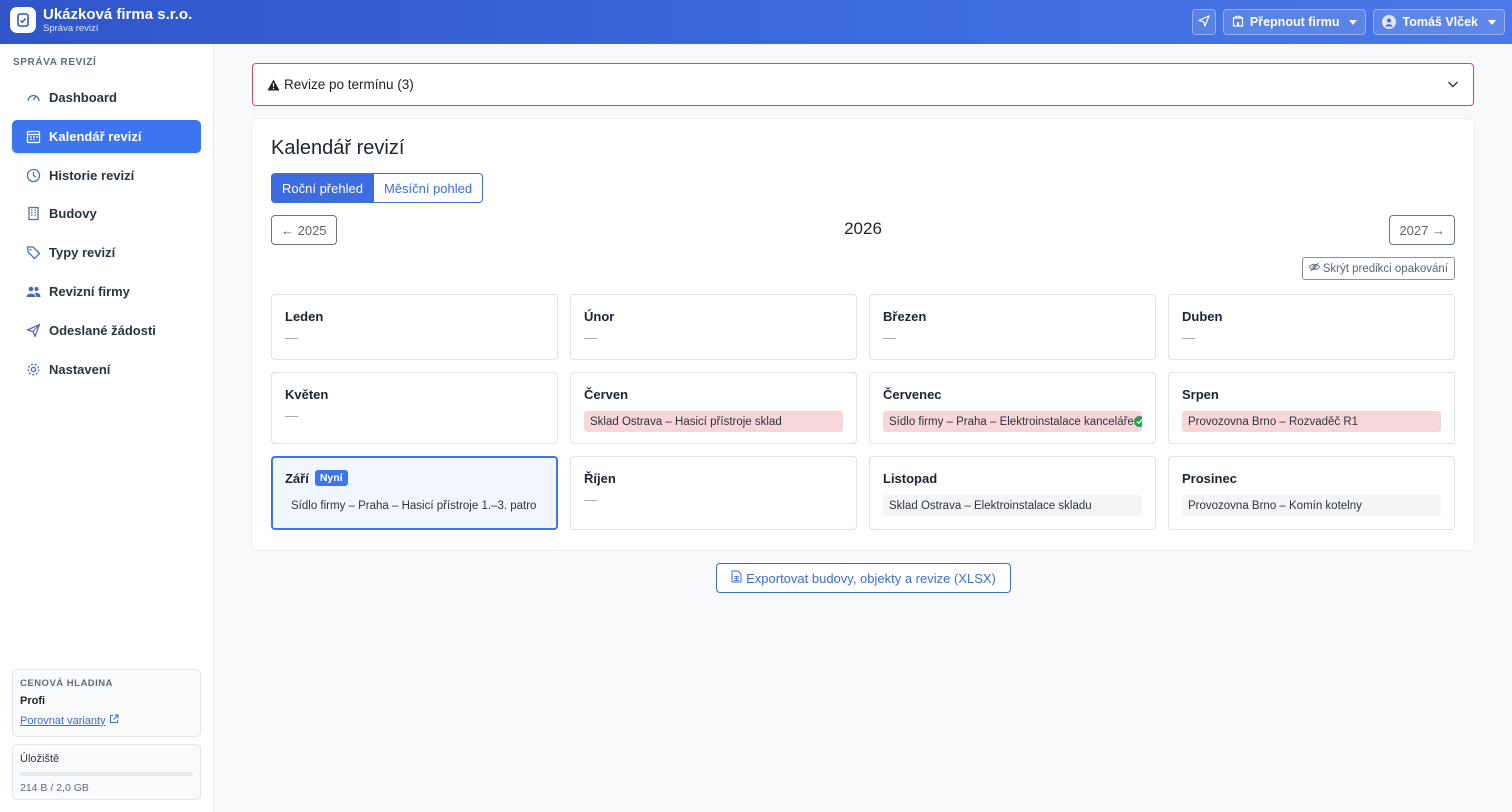 Image resolution: width=1512 pixels, height=812 pixels. What do you see at coordinates (338, 148) in the screenshot?
I see `page-title: Kalendář revizí` at bounding box center [338, 148].